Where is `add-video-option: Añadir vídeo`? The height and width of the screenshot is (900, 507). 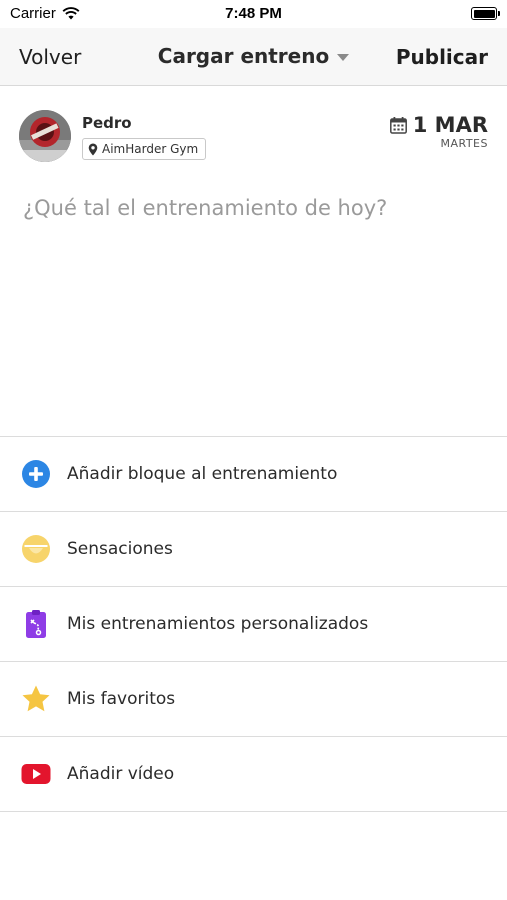
add-video-option: Añadir vídeo is located at coordinates (253, 774).